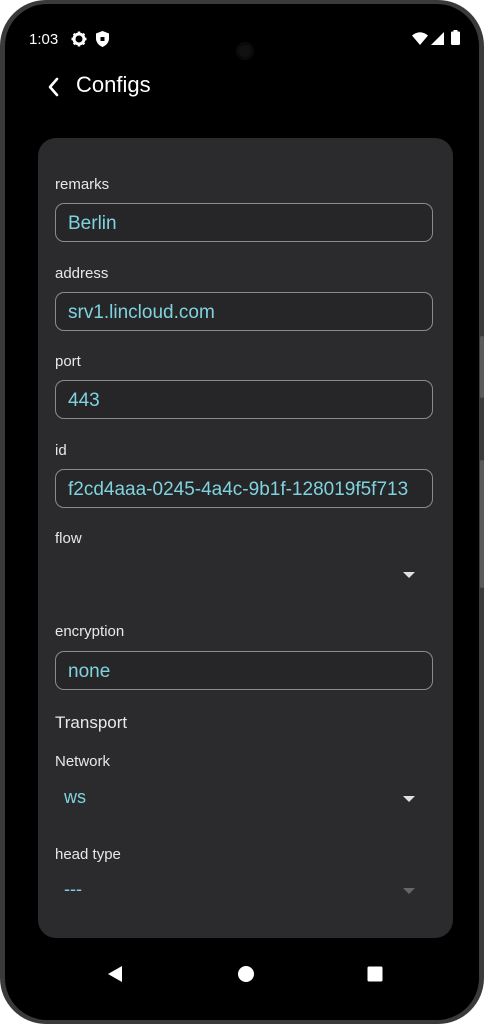 This screenshot has height=1024, width=484. What do you see at coordinates (455, 40) in the screenshot?
I see `battery-icon` at bounding box center [455, 40].